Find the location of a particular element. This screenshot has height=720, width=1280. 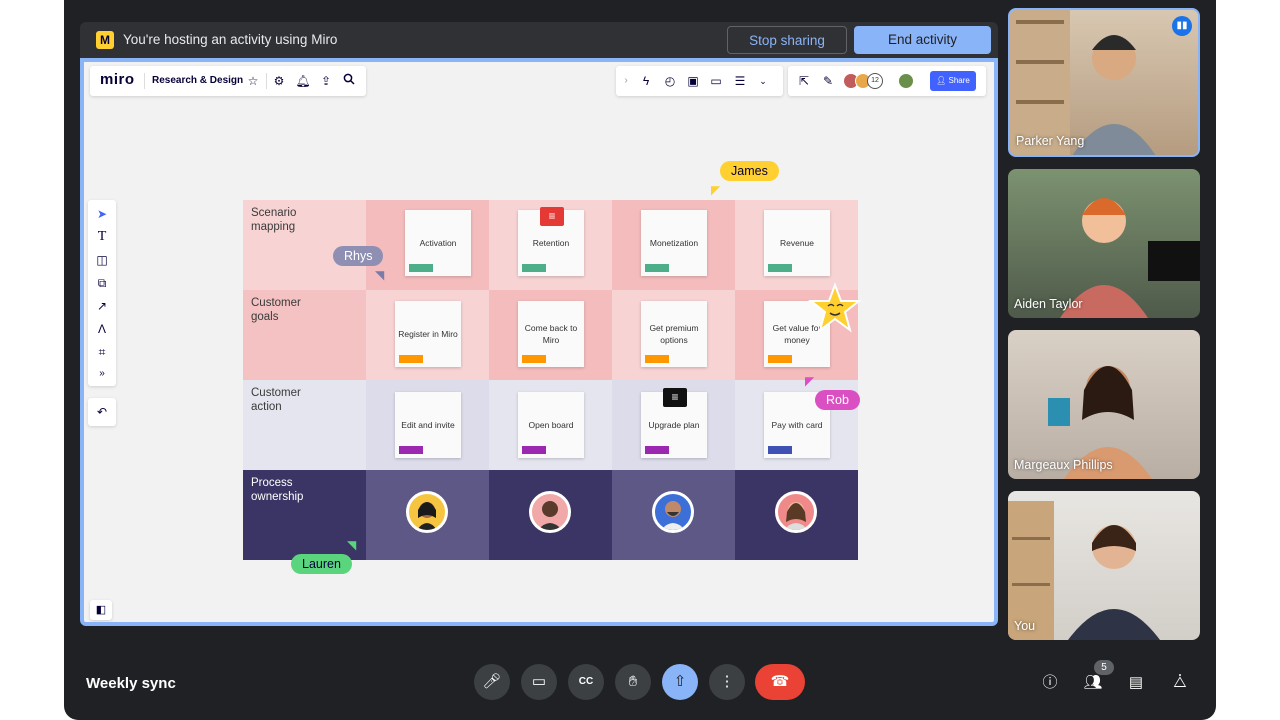

sticky-note: Edit and invite is located at coordinates (428, 425).